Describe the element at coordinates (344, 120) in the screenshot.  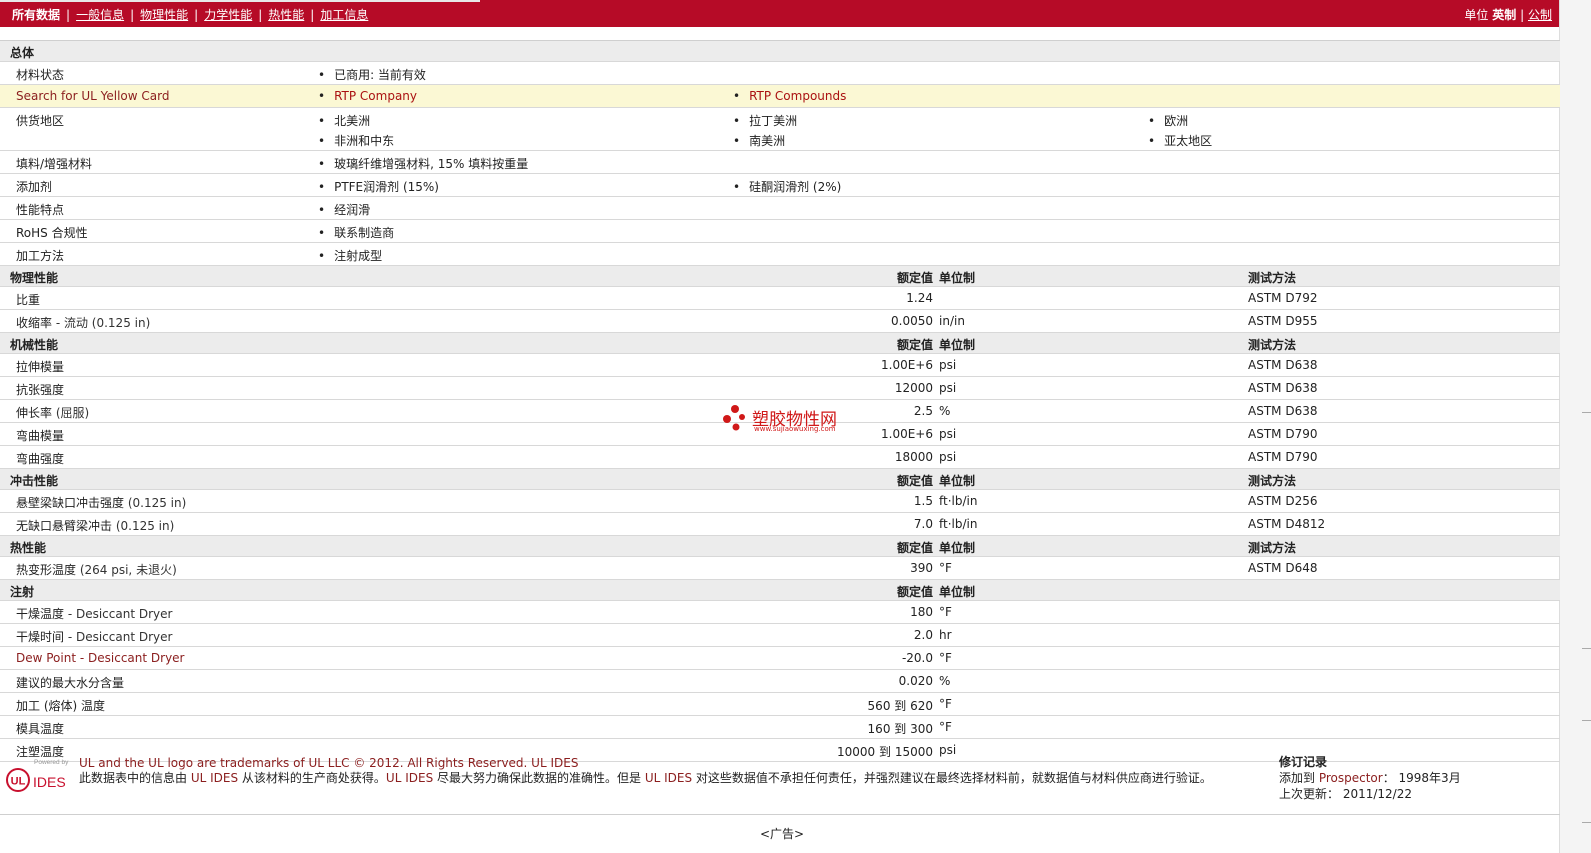
I see `region-item: 北美洲` at that location.